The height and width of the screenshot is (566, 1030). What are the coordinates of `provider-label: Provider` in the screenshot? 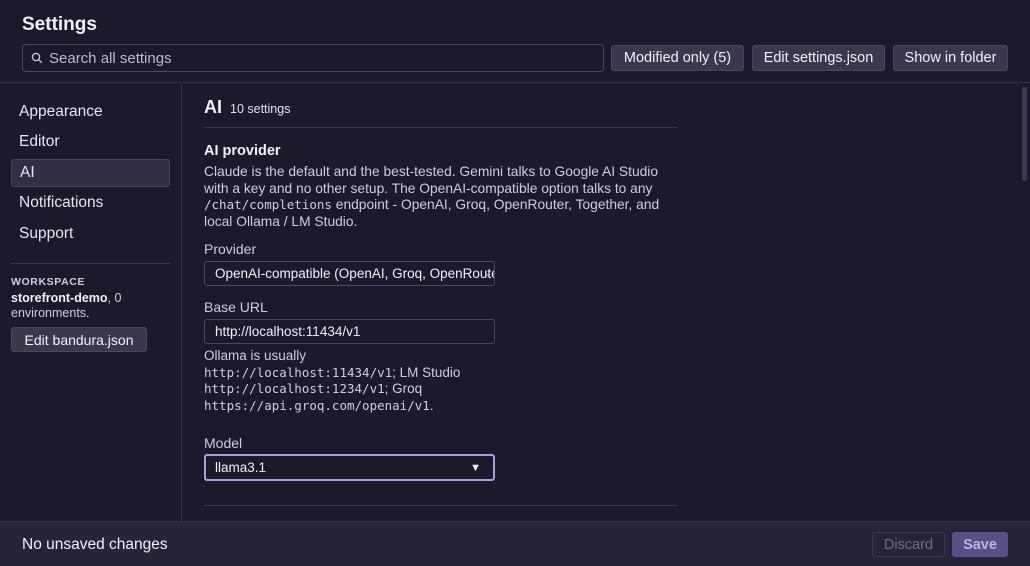 It's located at (230, 249).